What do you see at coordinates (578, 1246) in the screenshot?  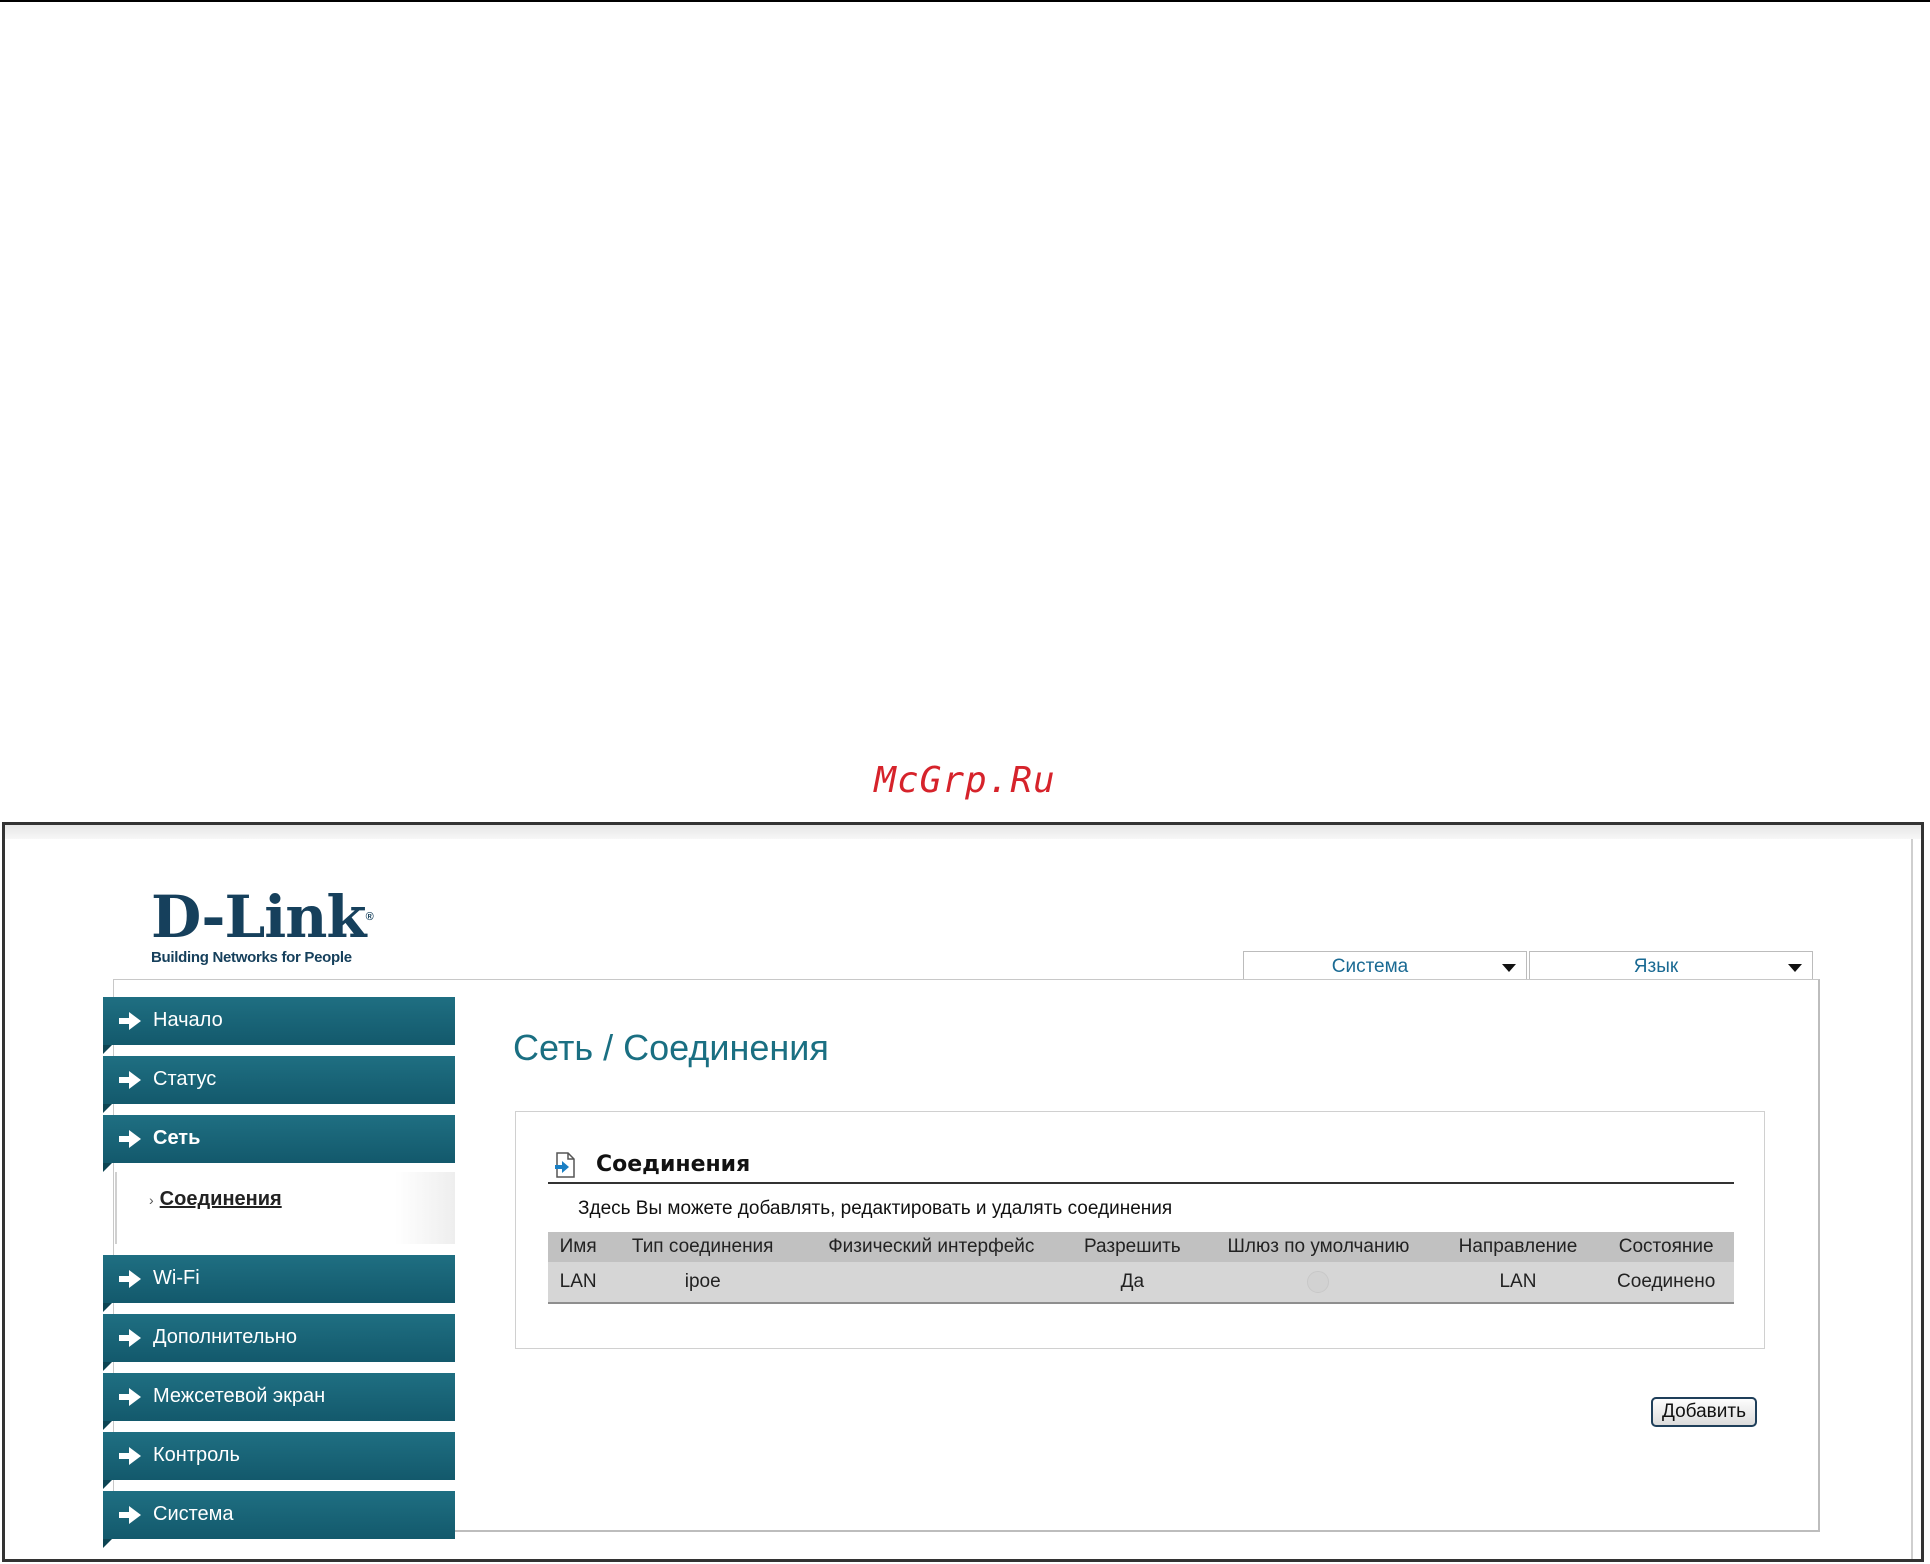 I see `column-header: Имя` at bounding box center [578, 1246].